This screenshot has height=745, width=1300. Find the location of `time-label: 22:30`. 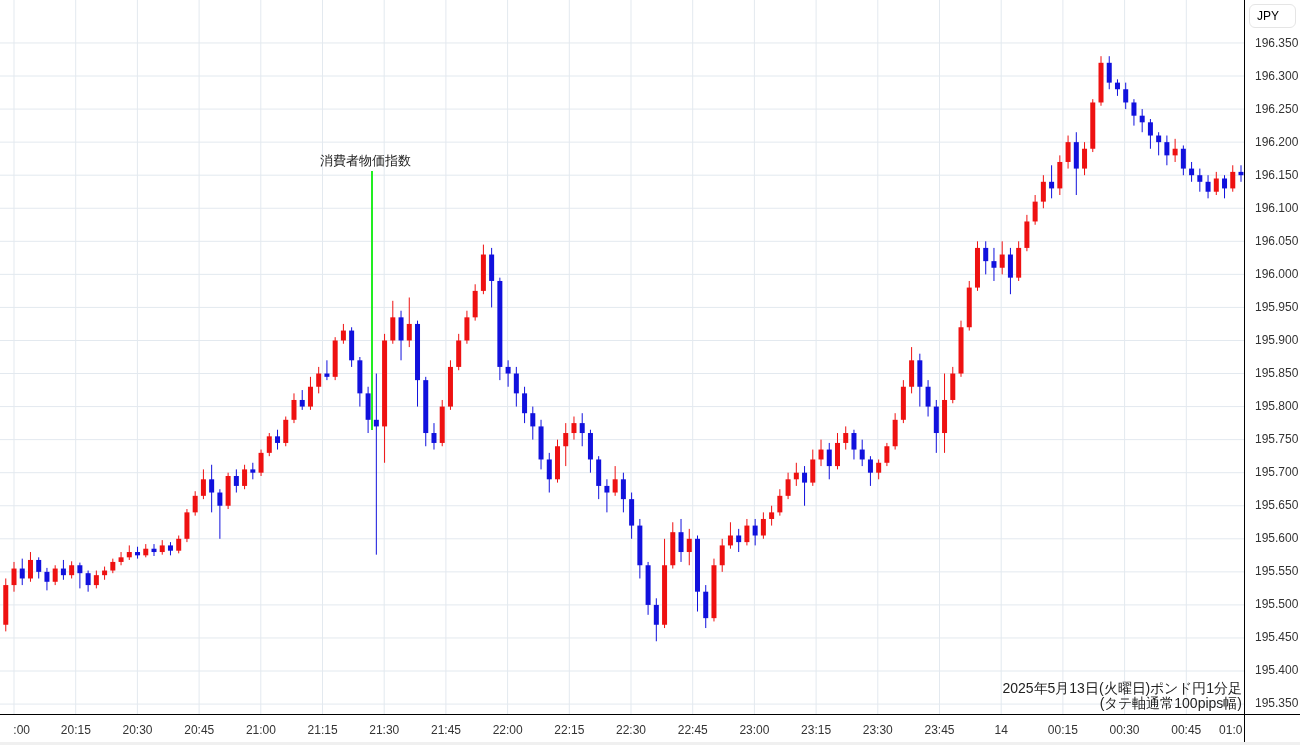

time-label: 22:30 is located at coordinates (631, 729).